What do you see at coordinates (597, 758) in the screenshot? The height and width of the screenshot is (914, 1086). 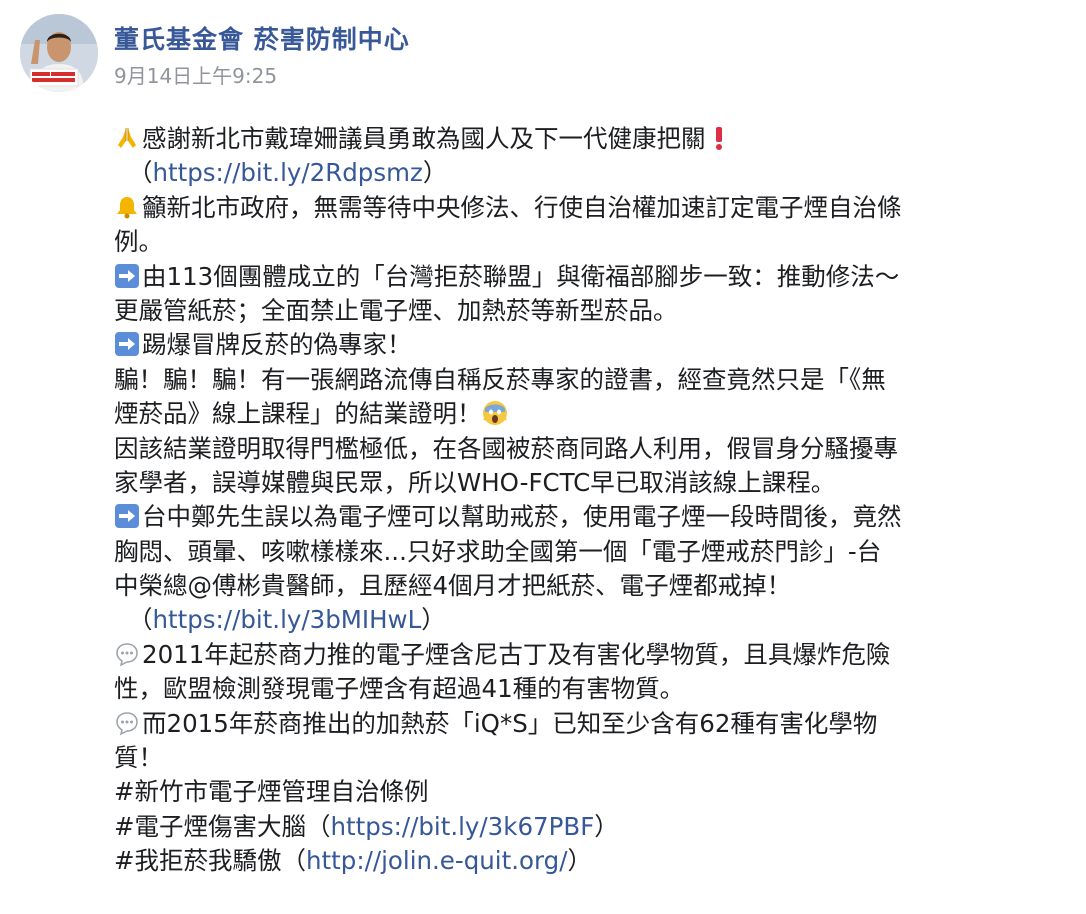 I see `text-line: 質！` at bounding box center [597, 758].